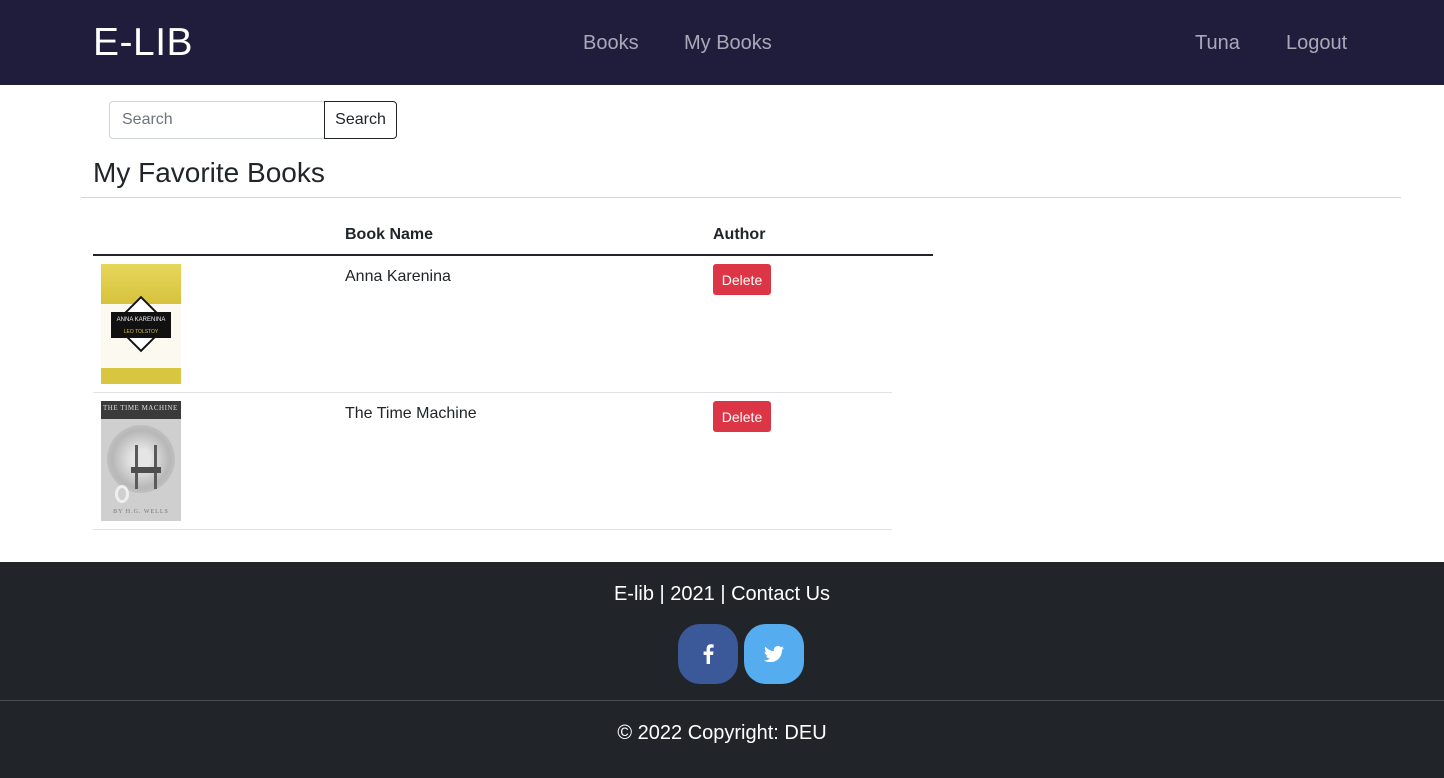 This screenshot has height=778, width=1444. I want to click on search-input, so click(217, 120).